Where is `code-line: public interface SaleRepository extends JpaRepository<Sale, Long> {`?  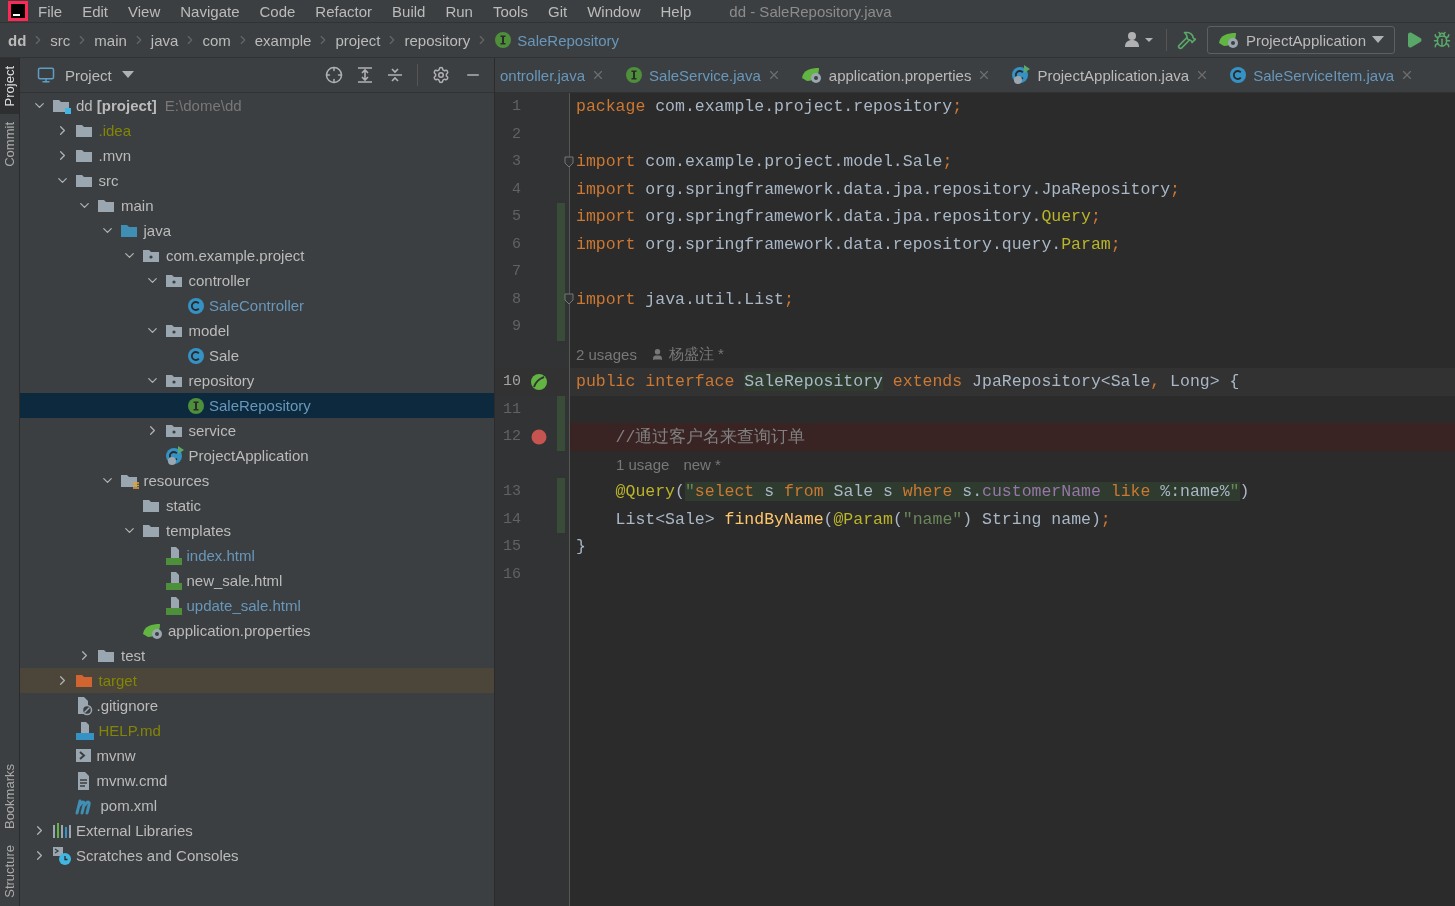
code-line: public interface SaleRepository extends JpaRepository<Sale, Long> { is located at coordinates (908, 382).